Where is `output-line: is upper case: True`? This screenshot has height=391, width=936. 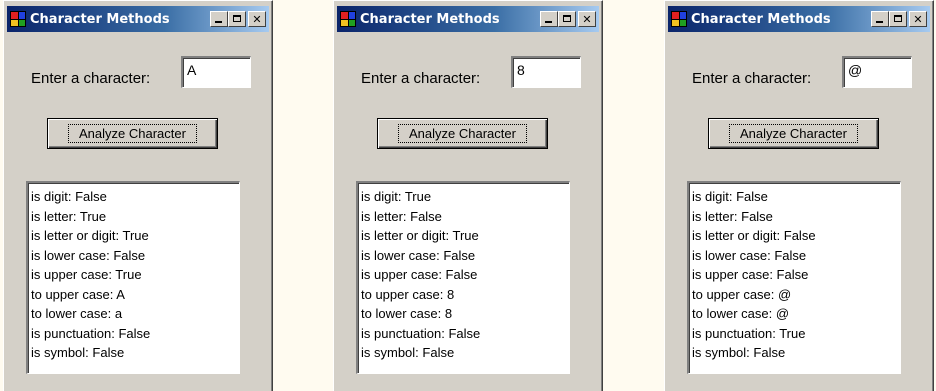 output-line: is upper case: True is located at coordinates (86, 274).